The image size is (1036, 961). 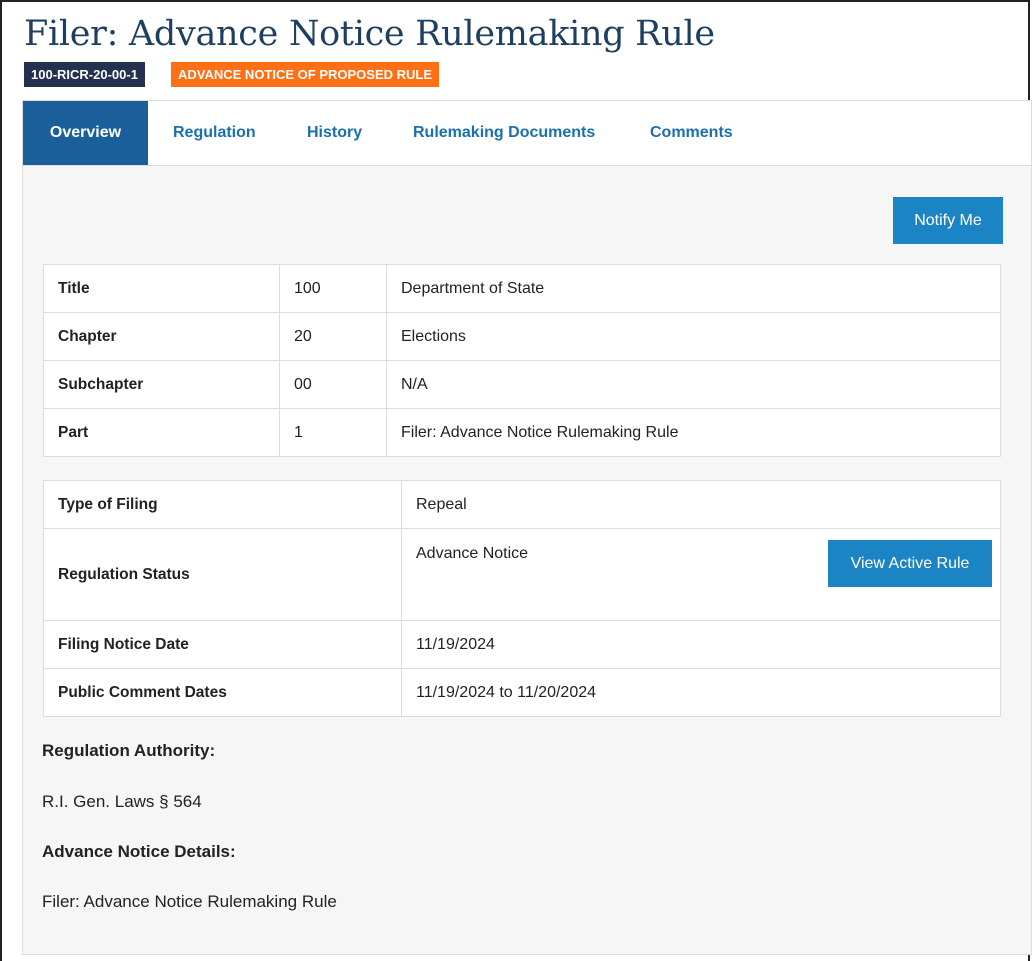 What do you see at coordinates (693, 336) in the screenshot?
I see `row-value: Elections` at bounding box center [693, 336].